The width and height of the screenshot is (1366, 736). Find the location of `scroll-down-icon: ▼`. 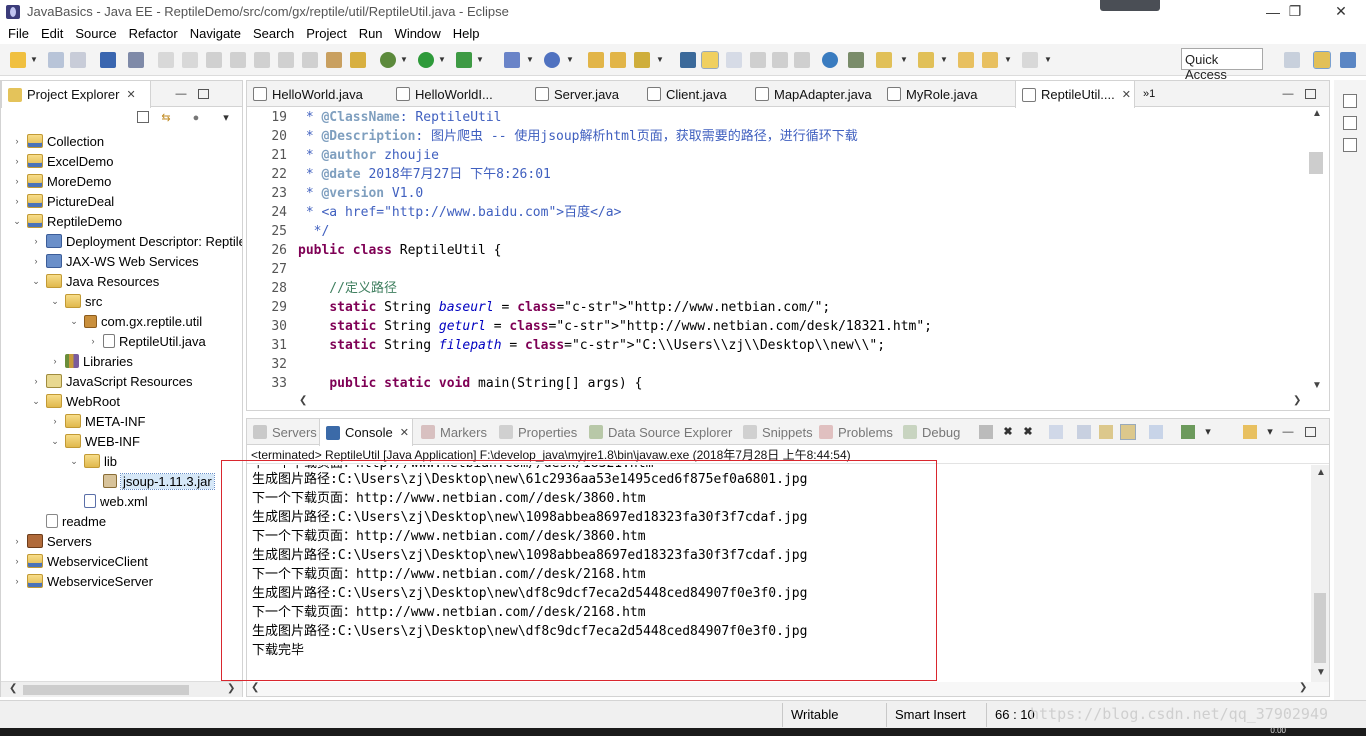

scroll-down-icon: ▼ is located at coordinates (1317, 385).